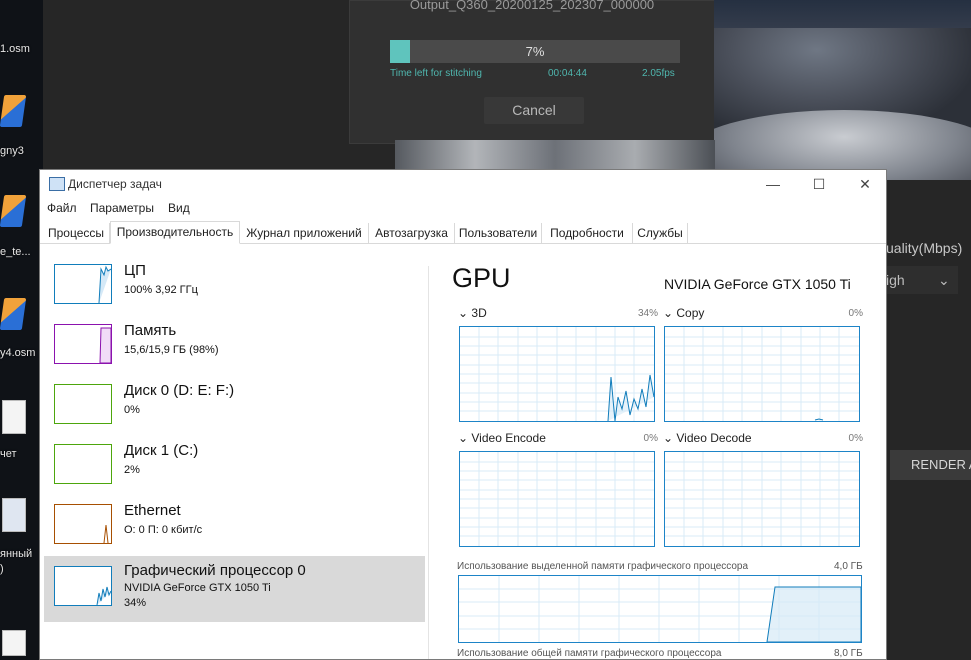 This screenshot has width=971, height=660. What do you see at coordinates (848, 653) in the screenshot?
I see `shared-memory-max: 8,0 ГБ` at bounding box center [848, 653].